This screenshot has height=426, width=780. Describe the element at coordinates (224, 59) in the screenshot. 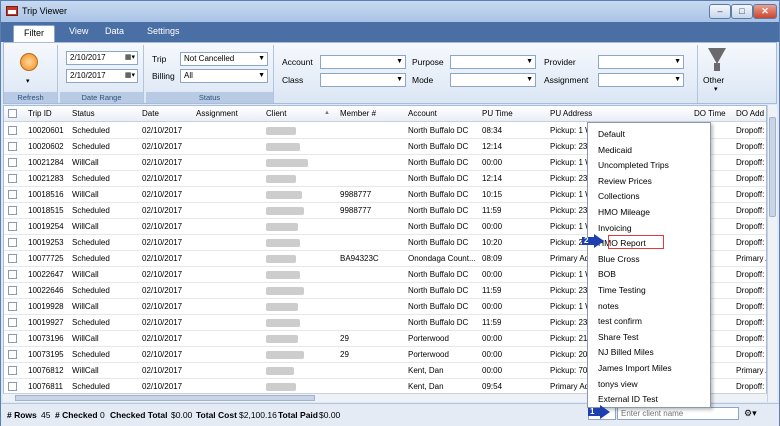

I see `trip-select: Not Cancelled ▼` at that location.